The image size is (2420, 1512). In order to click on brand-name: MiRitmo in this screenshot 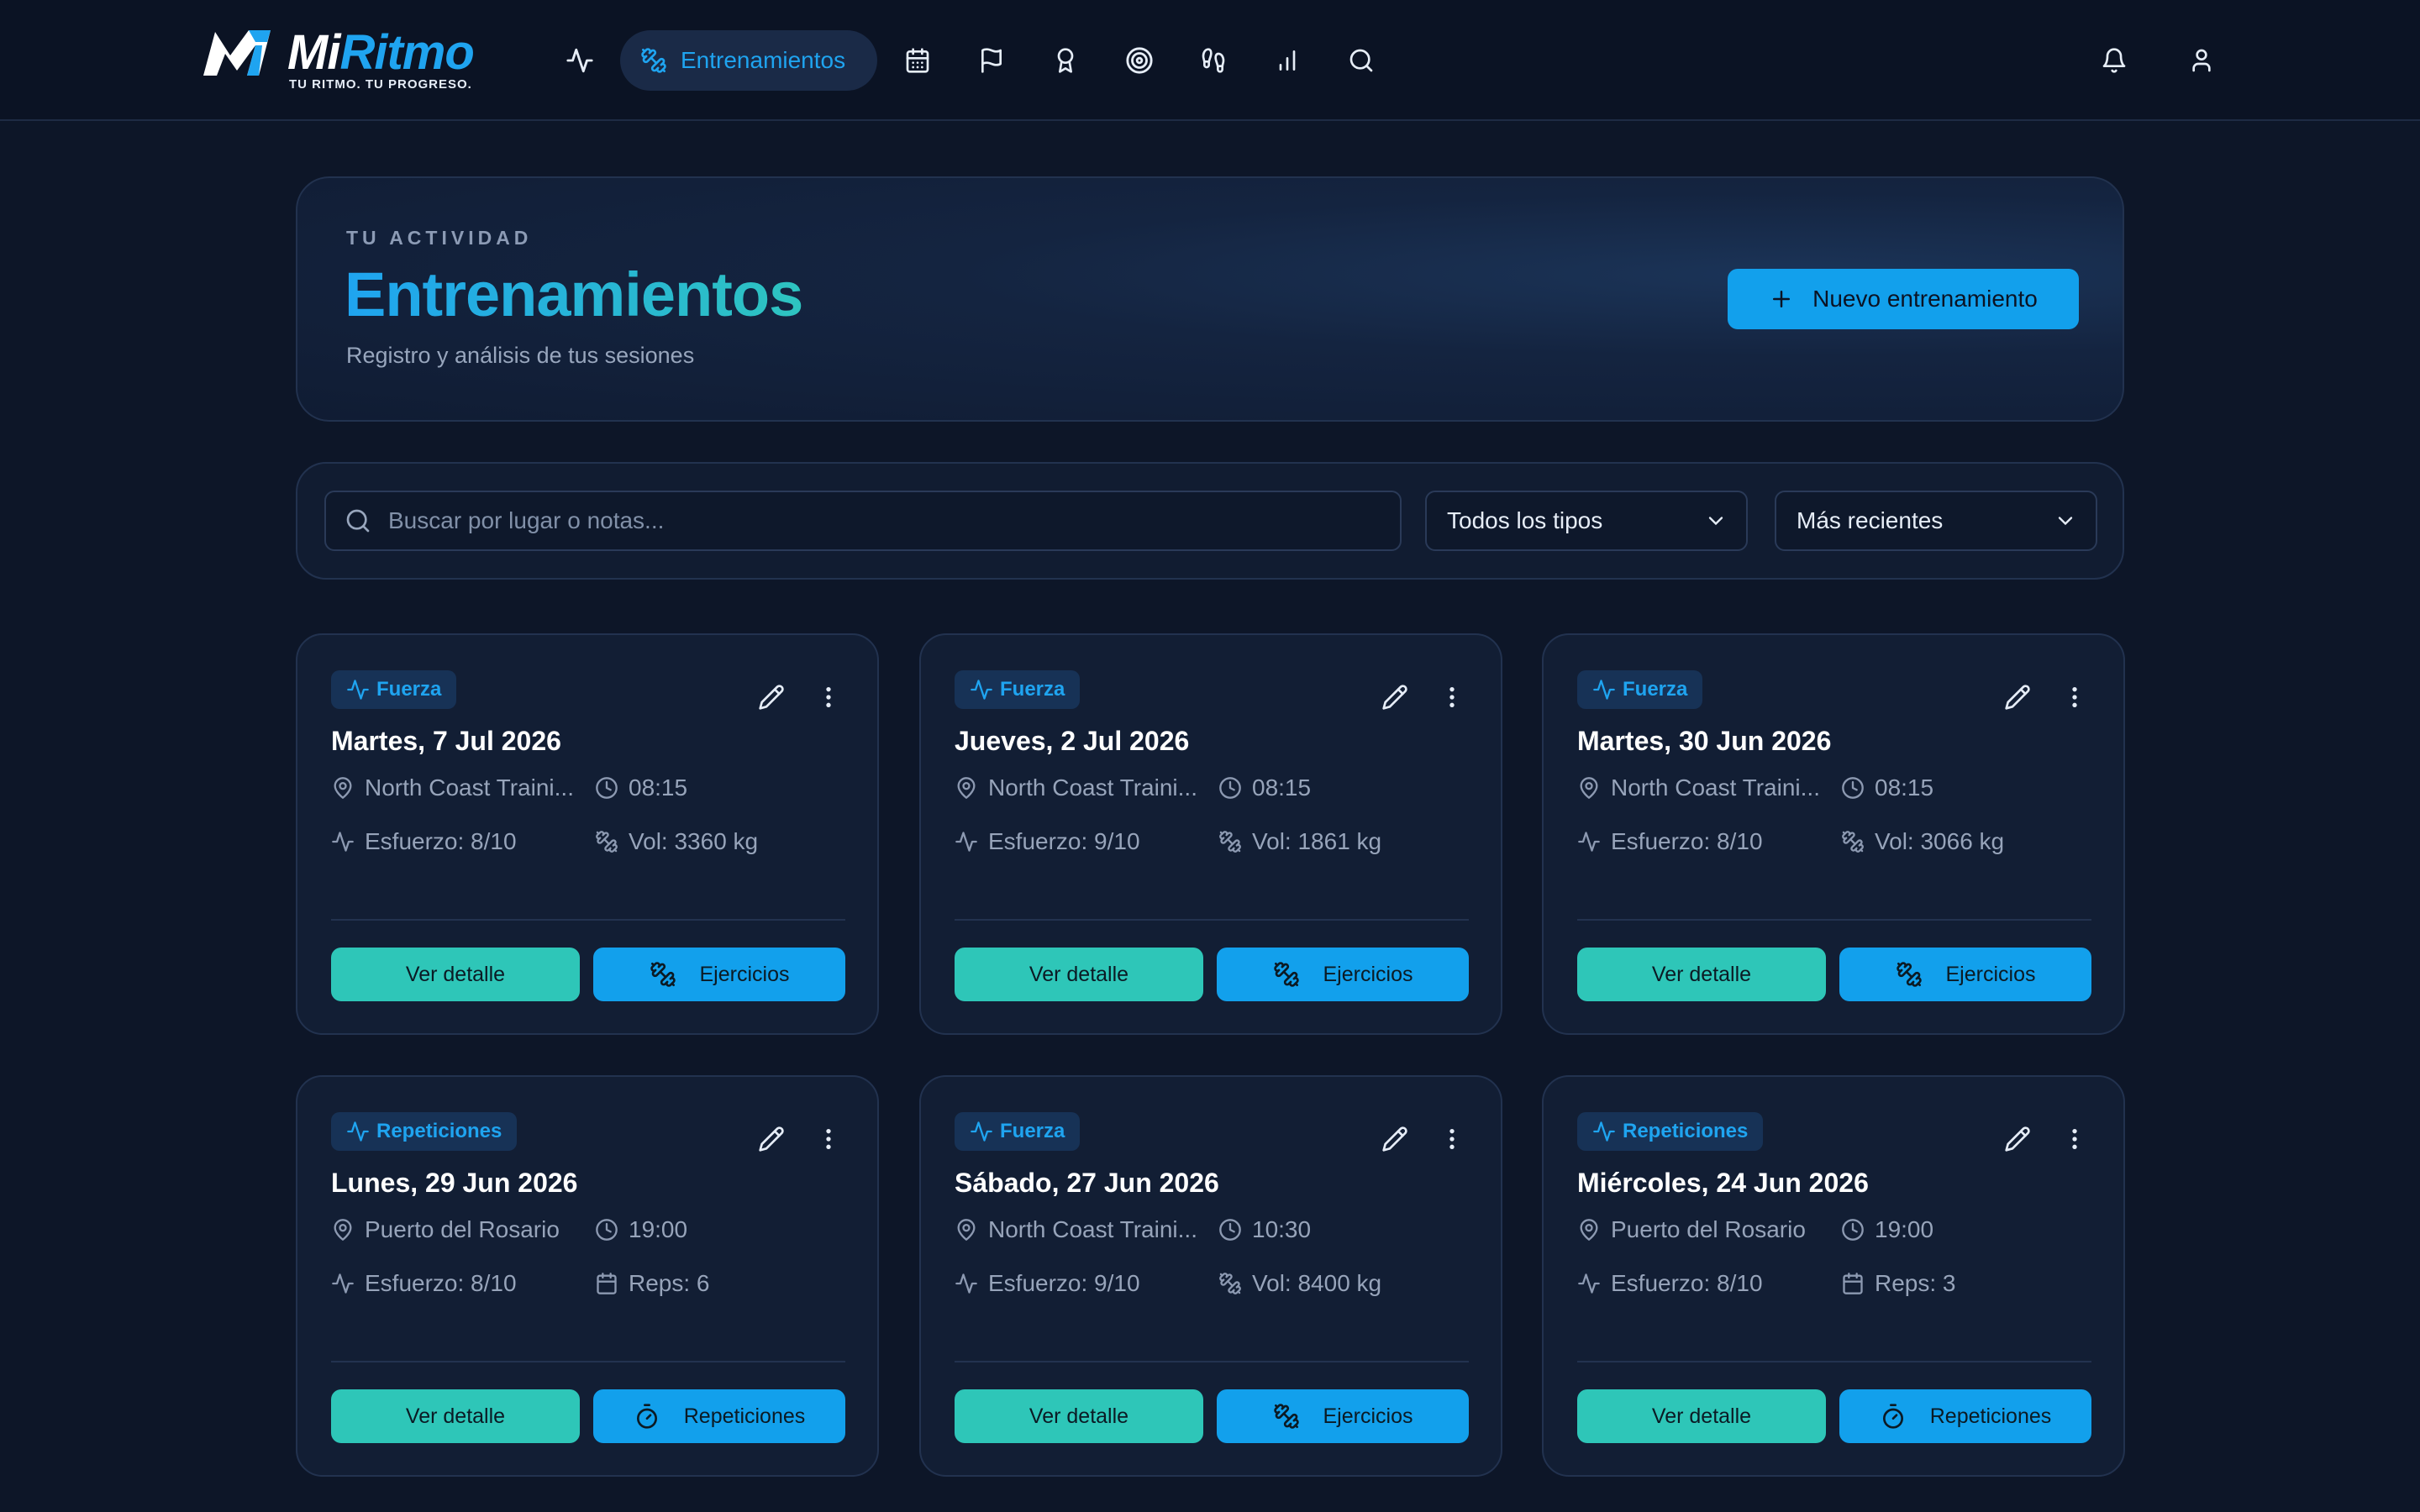, I will do `click(381, 52)`.